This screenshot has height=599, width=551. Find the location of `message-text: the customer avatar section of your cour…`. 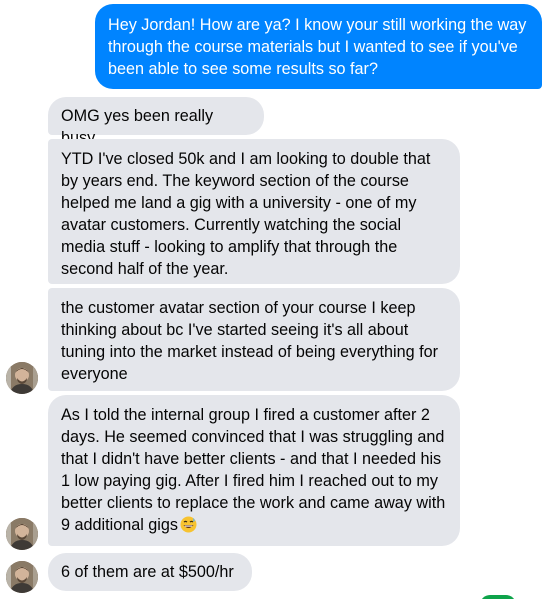

message-text: the customer avatar section of your cour… is located at coordinates (250, 341).